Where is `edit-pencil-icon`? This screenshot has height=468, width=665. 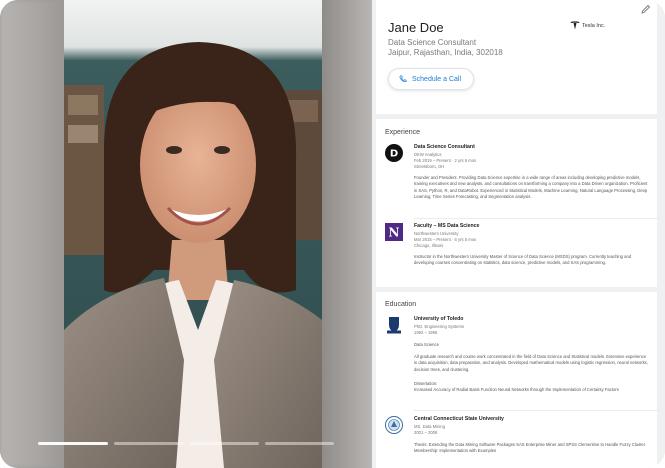 edit-pencil-icon is located at coordinates (646, 9).